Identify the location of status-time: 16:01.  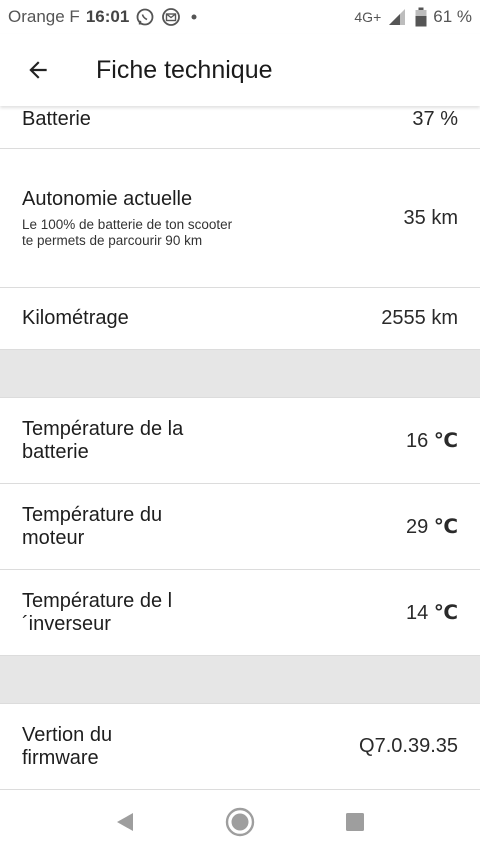
(107, 16).